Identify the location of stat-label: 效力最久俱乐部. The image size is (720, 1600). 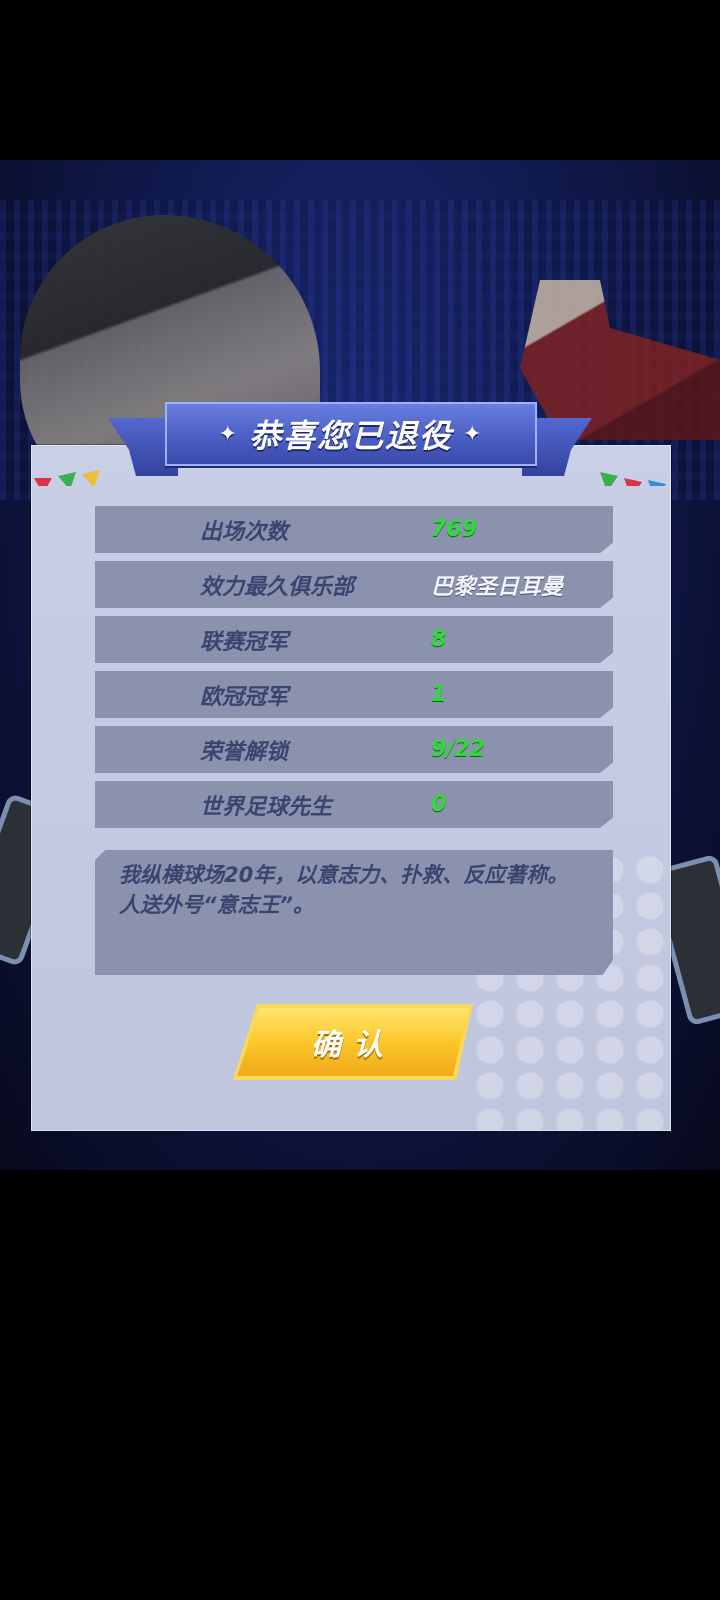
(277, 587).